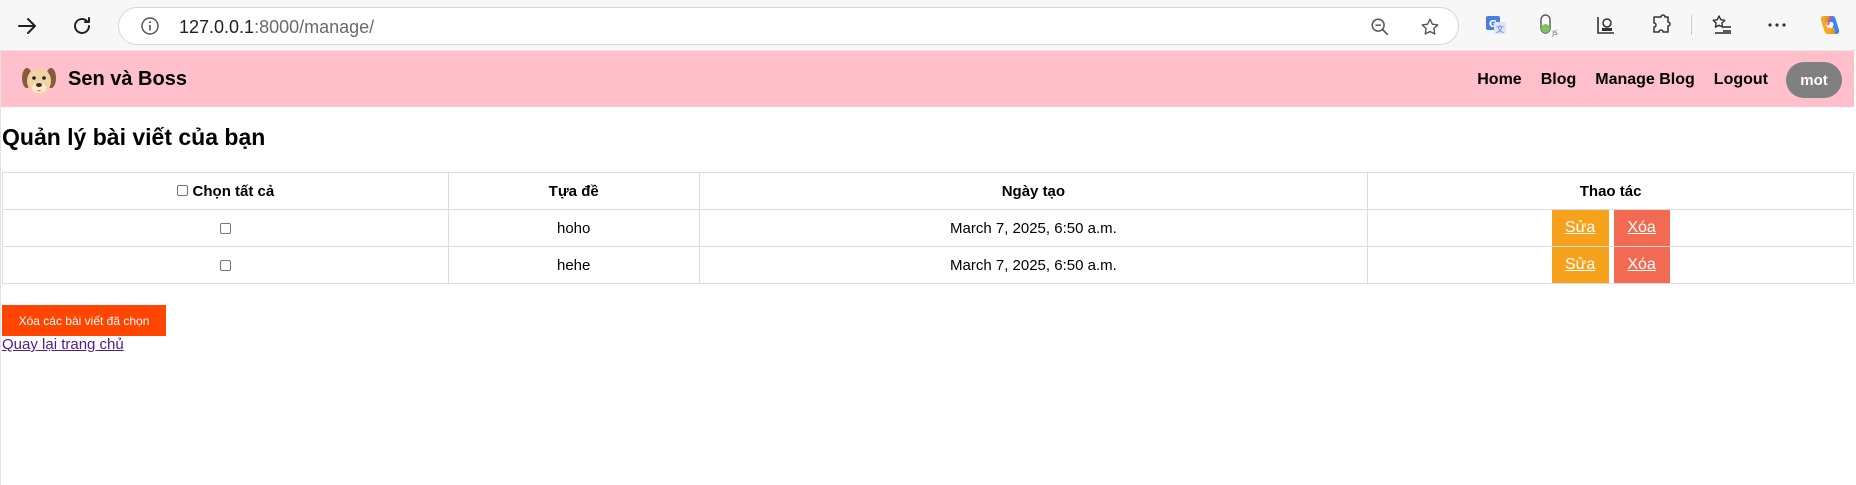 The width and height of the screenshot is (1856, 485). What do you see at coordinates (1380, 27) in the screenshot?
I see `zoom-out-icon` at bounding box center [1380, 27].